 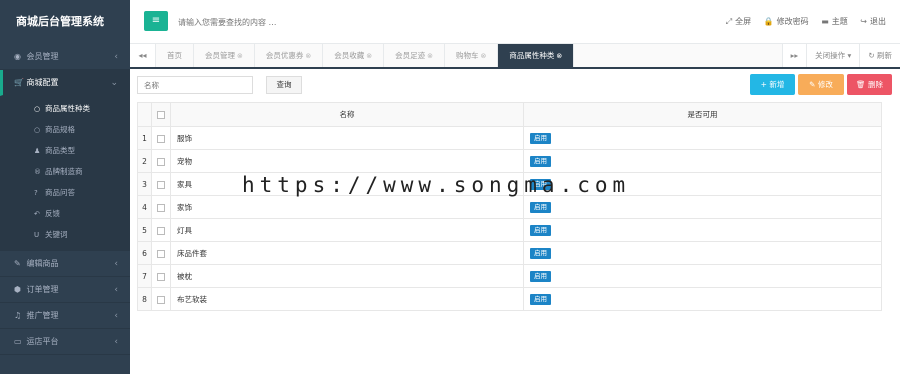 What do you see at coordinates (65, 316) in the screenshot?
I see `sidebar-group-promotion: ♫ 推广管理 ‹` at bounding box center [65, 316].